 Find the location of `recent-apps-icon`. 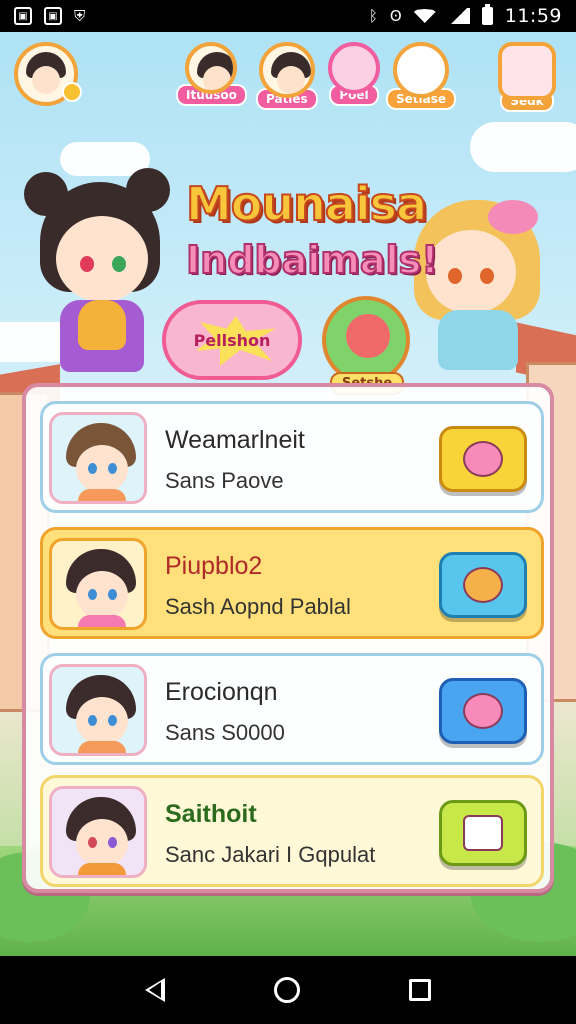

recent-apps-icon is located at coordinates (420, 990).